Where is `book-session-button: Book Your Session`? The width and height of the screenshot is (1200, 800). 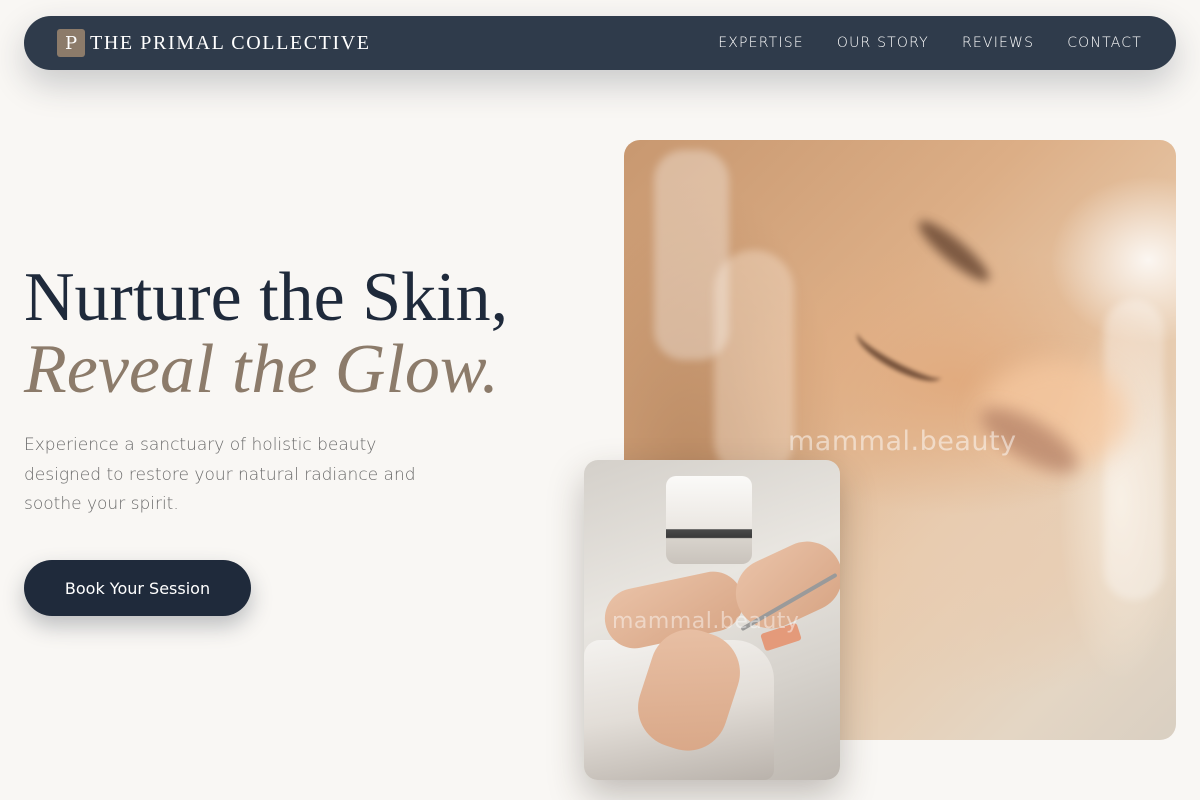
book-session-button: Book Your Session is located at coordinates (137, 588).